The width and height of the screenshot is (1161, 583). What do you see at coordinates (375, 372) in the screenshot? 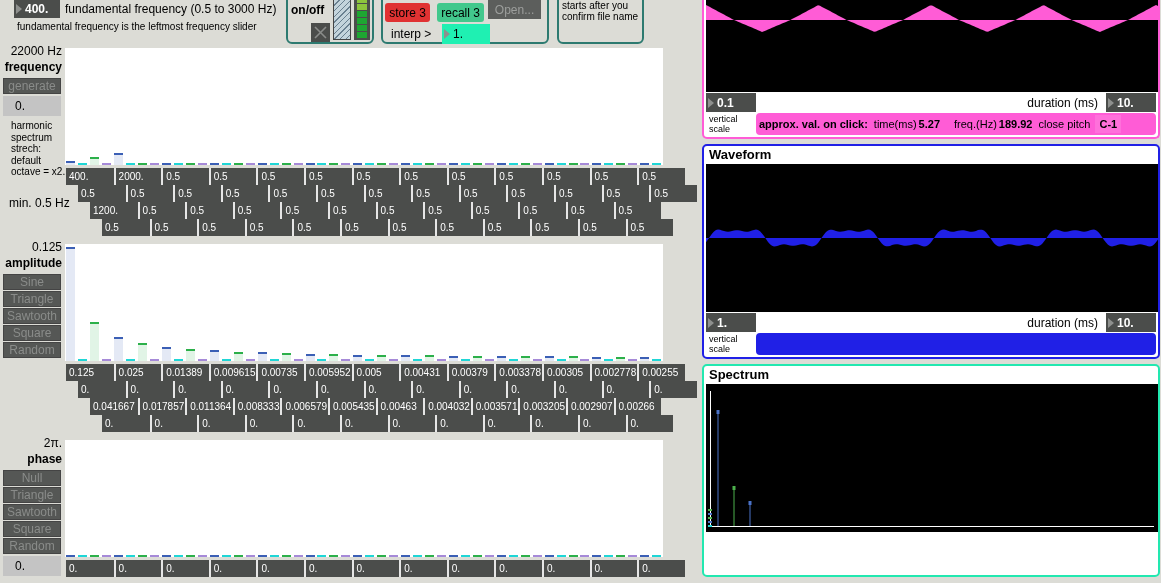
I see `number-box: 0.005` at bounding box center [375, 372].